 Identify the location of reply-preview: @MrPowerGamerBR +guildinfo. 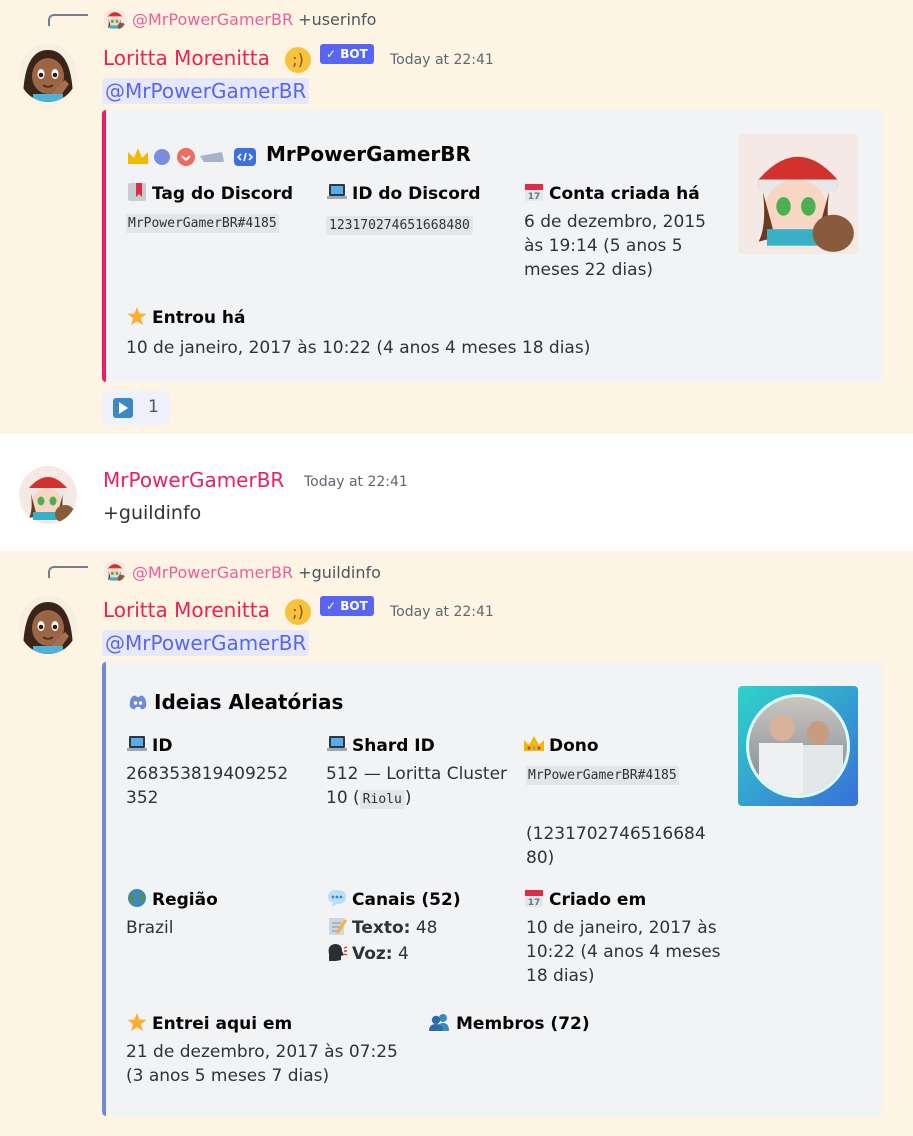
(256, 572).